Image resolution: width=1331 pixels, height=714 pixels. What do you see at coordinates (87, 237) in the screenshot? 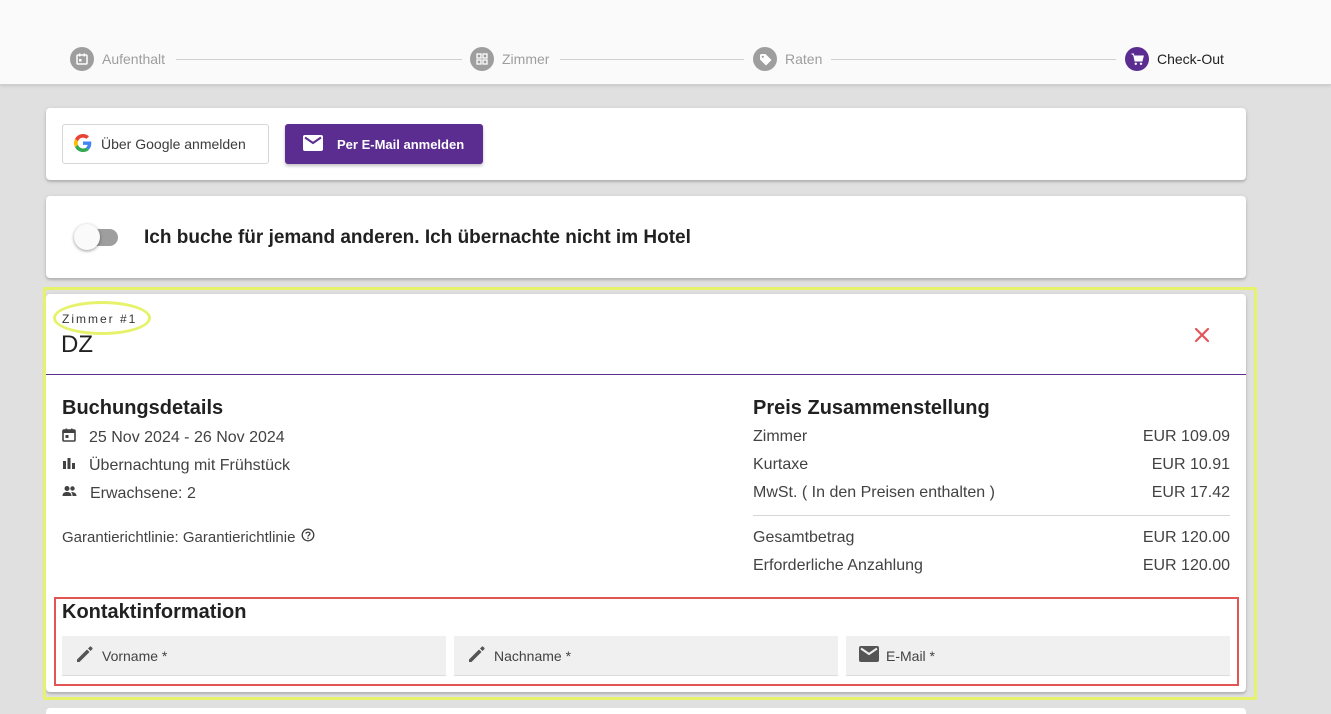
I see `toggle-knob` at bounding box center [87, 237].